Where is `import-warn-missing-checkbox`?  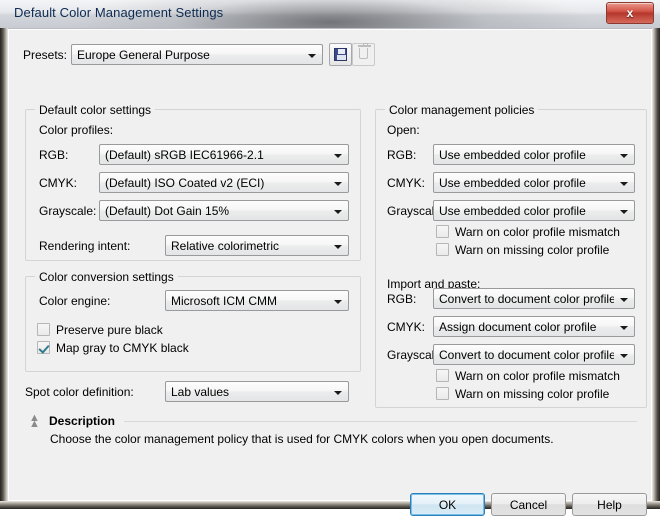 import-warn-missing-checkbox is located at coordinates (442, 393).